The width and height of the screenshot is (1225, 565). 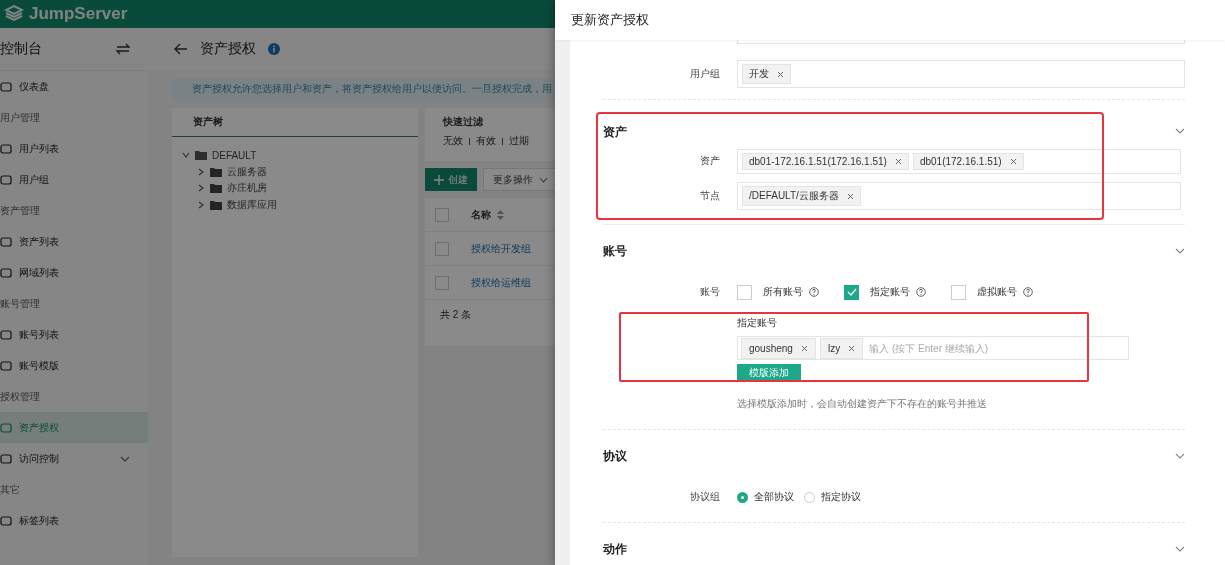 What do you see at coordinates (997, 292) in the screenshot?
I see `checkbox-label: 虚拟账号` at bounding box center [997, 292].